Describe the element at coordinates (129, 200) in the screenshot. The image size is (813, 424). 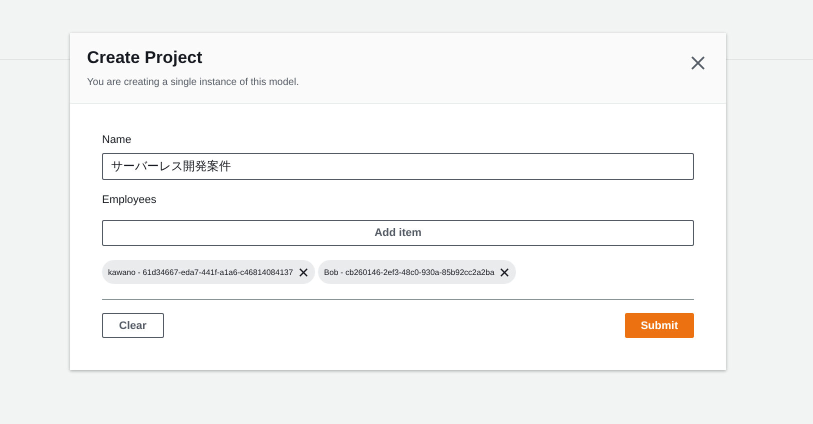
I see `field-label: Employees` at that location.